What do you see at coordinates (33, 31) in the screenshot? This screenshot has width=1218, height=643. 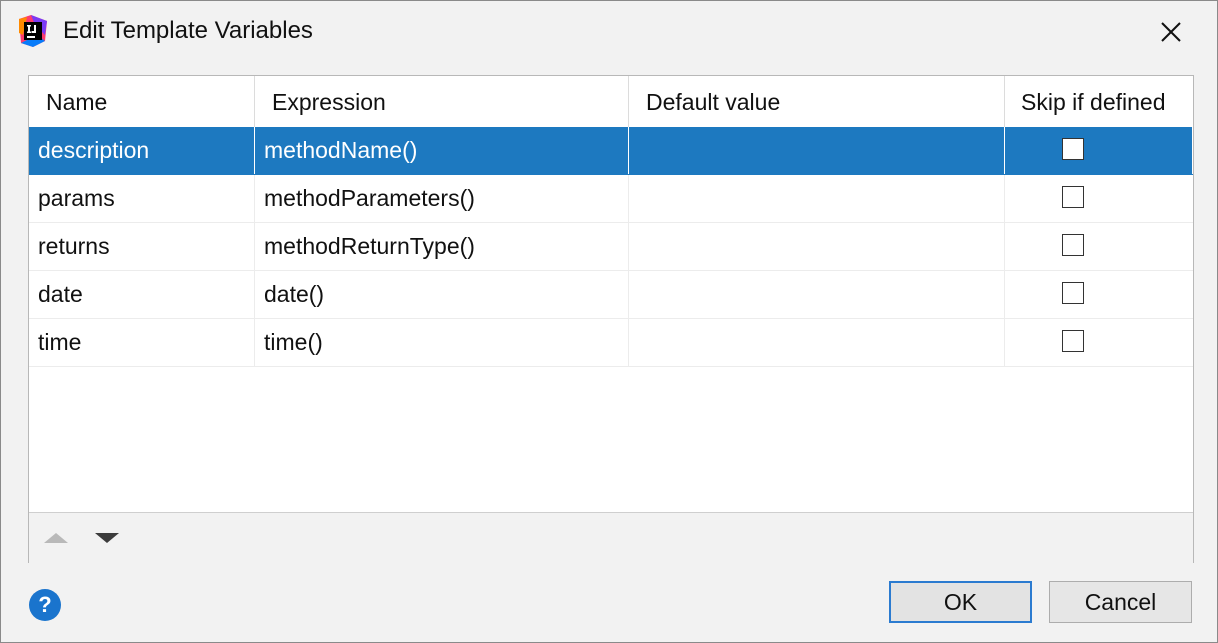 I see `intellij-logo-icon` at bounding box center [33, 31].